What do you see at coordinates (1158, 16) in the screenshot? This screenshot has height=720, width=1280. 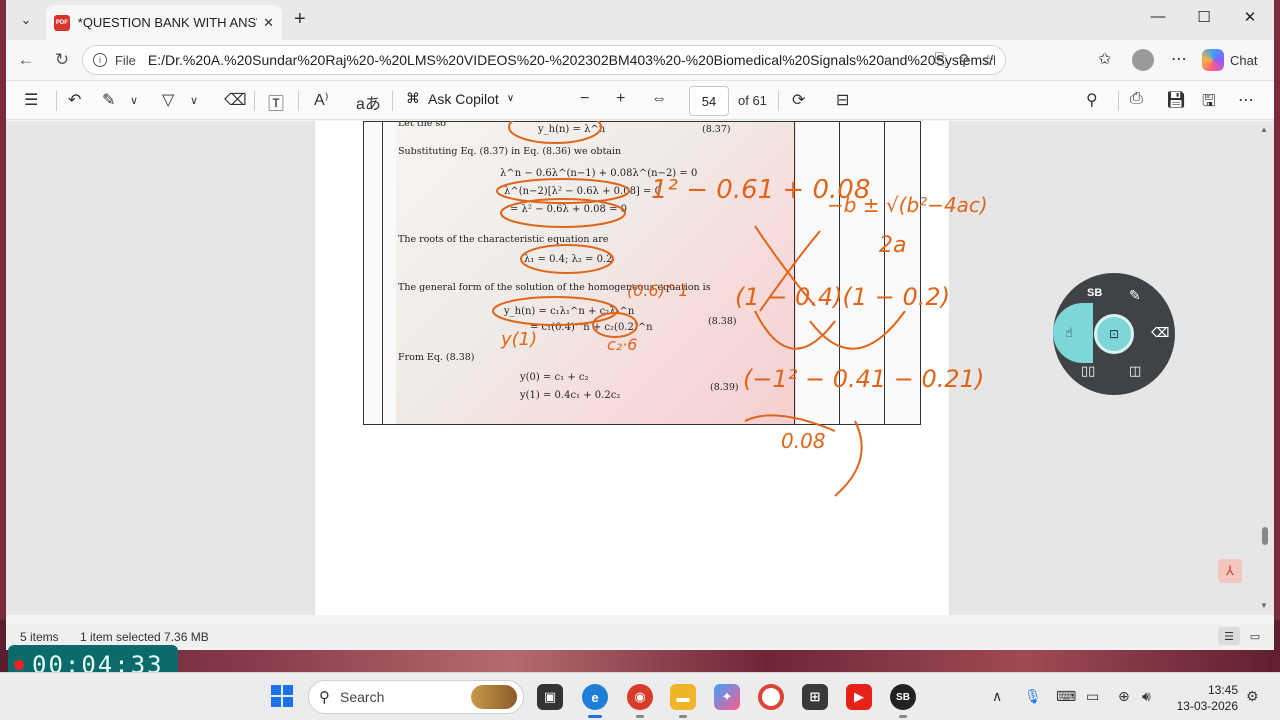 I see `minimize-icon: —` at bounding box center [1158, 16].